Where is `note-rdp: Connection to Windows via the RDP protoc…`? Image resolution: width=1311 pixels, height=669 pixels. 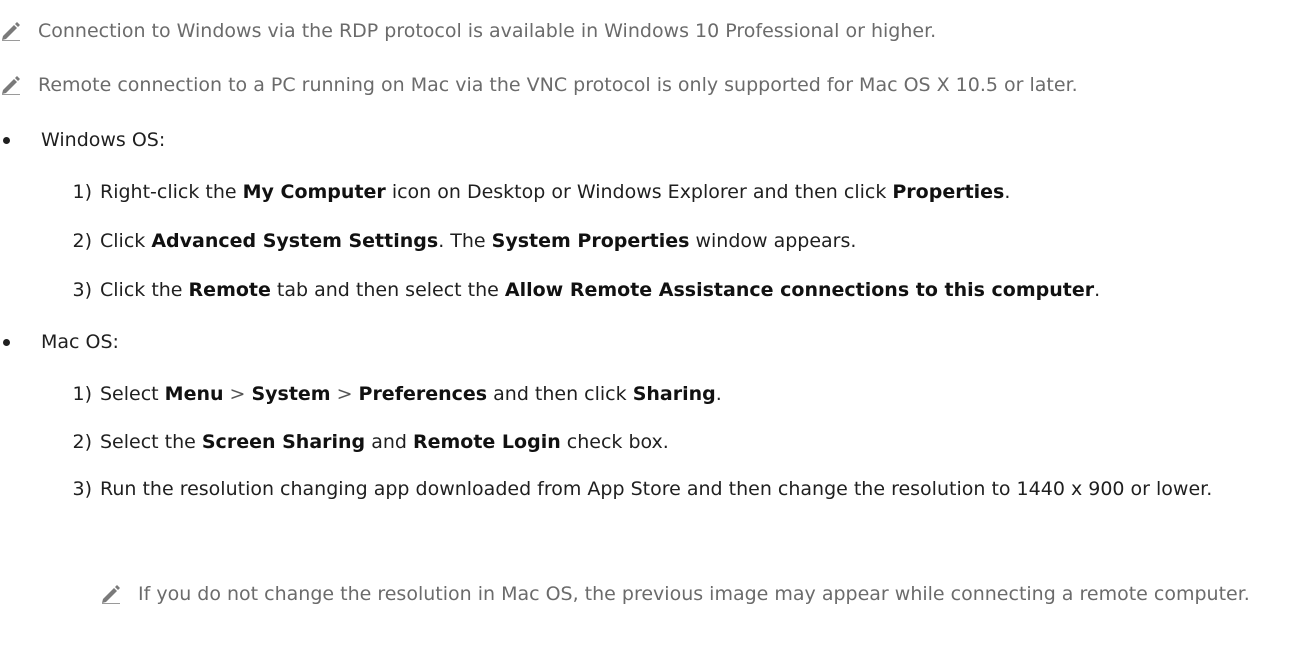
note-rdp: Connection to Windows via the RDP protoc… is located at coordinates (468, 31).